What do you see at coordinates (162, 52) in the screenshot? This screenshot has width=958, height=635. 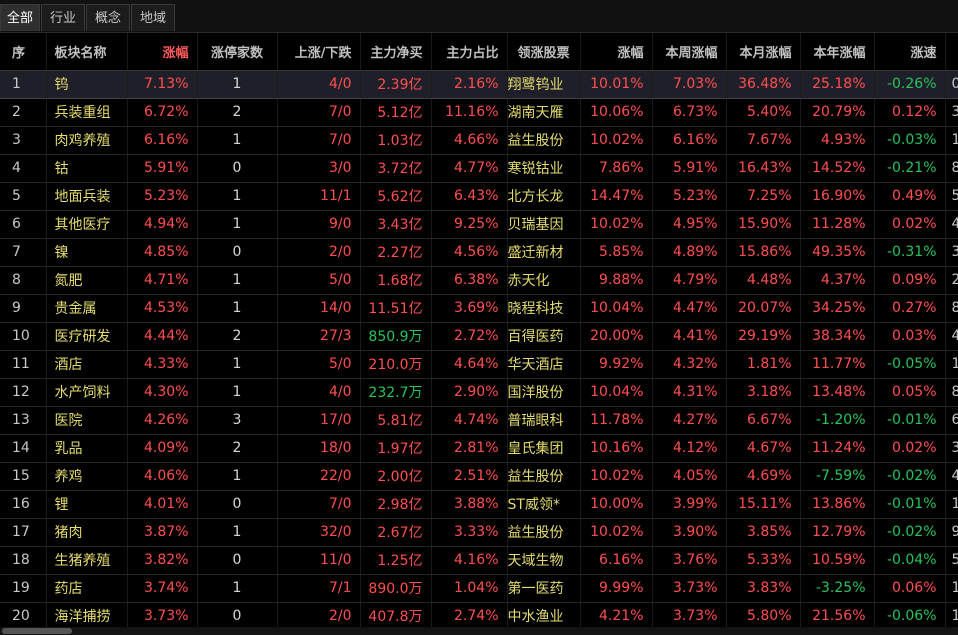 I see `col-header-change-sorted: 涨幅` at bounding box center [162, 52].